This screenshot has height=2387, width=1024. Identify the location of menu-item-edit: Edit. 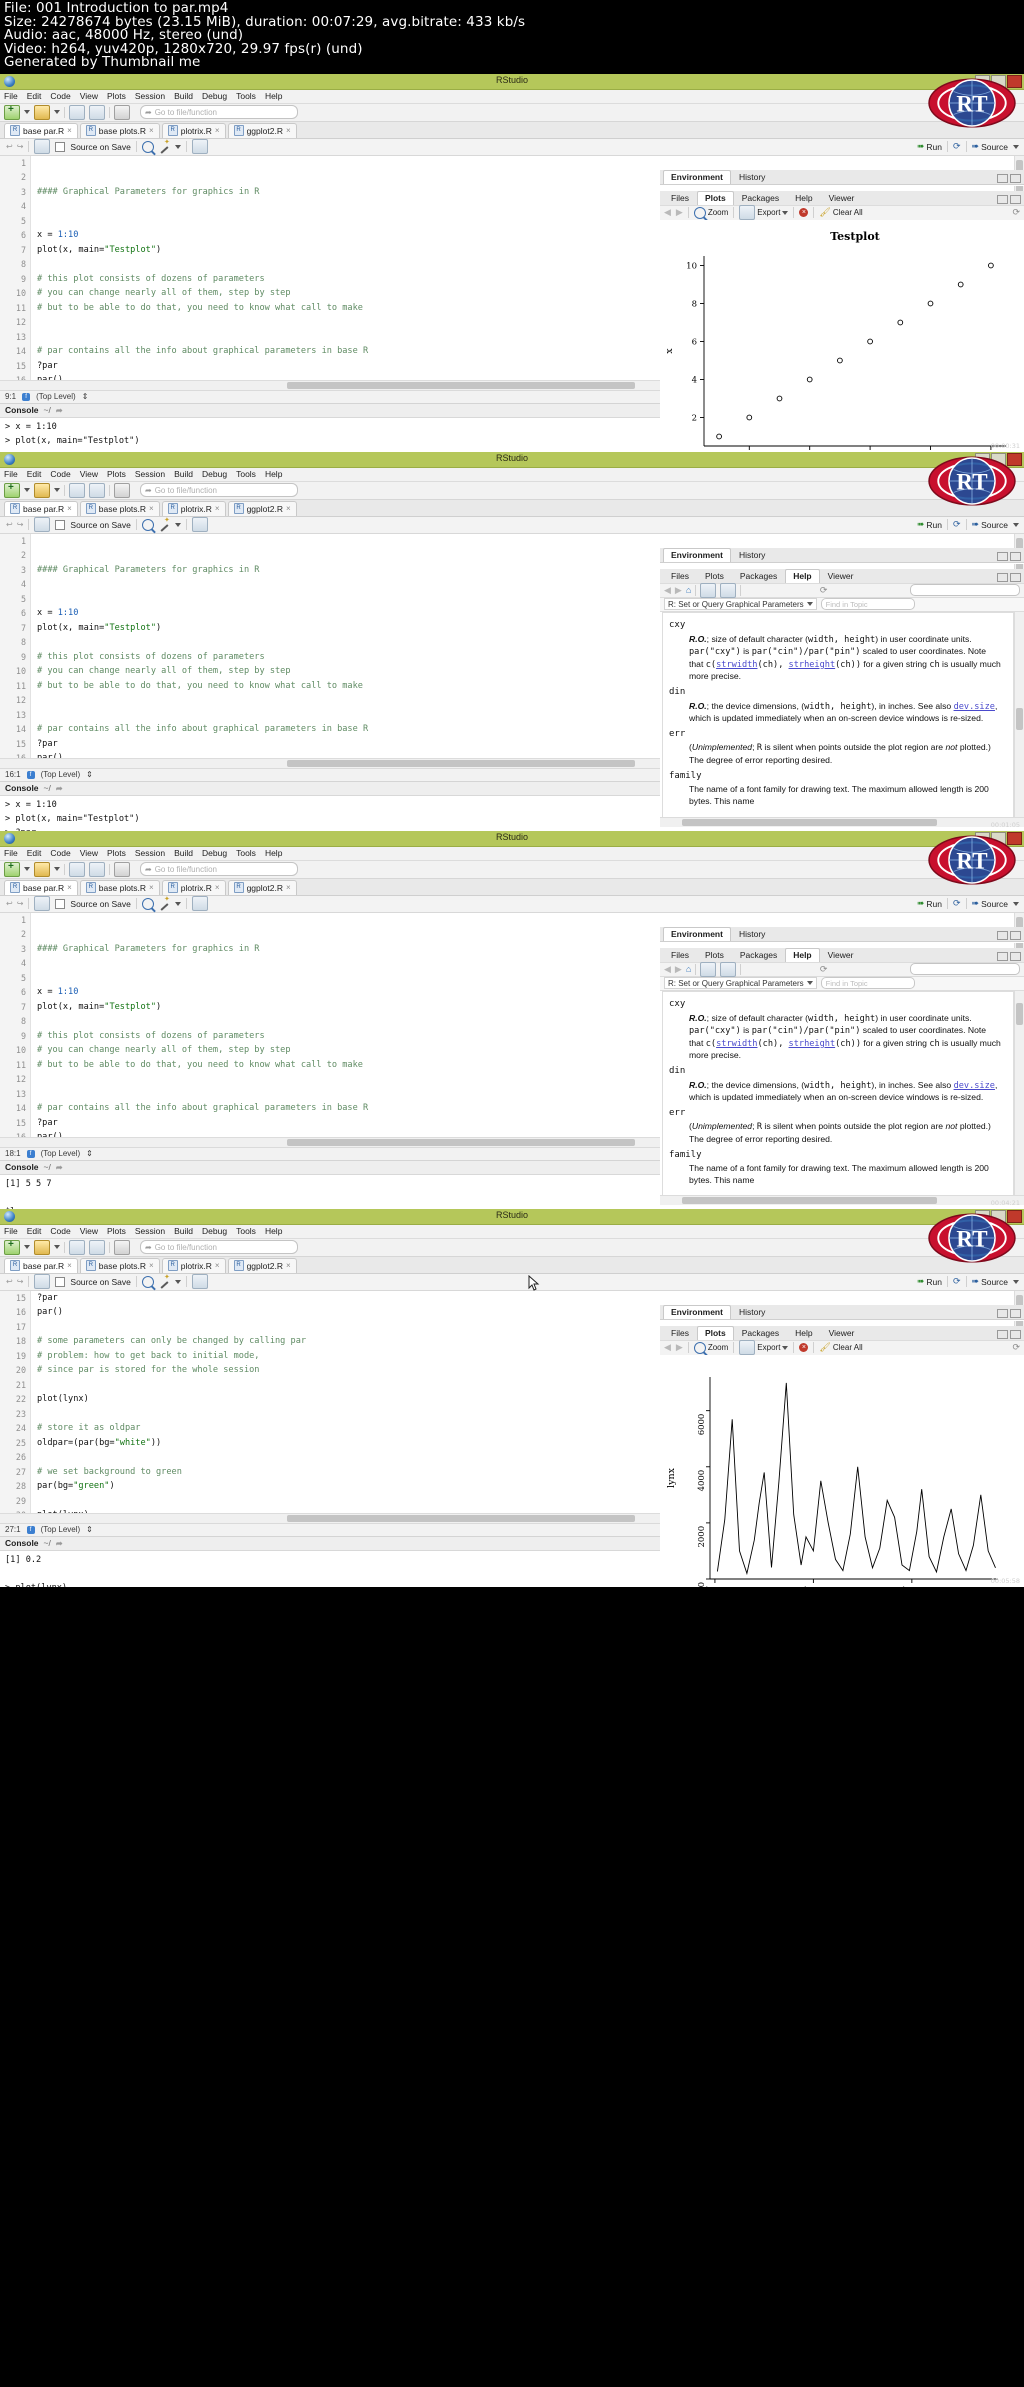
(34, 474).